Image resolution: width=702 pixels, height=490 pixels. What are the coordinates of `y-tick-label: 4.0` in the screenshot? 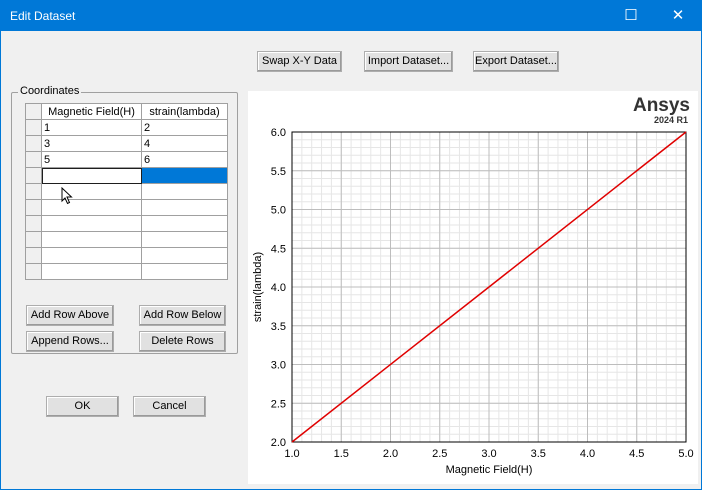 It's located at (278, 288).